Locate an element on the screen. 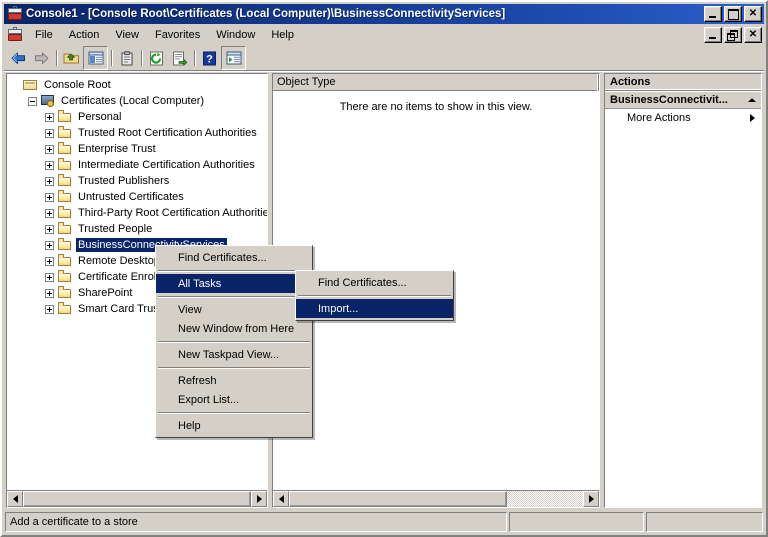 The image size is (768, 537). submenu-arrow-icon is located at coordinates (752, 118).